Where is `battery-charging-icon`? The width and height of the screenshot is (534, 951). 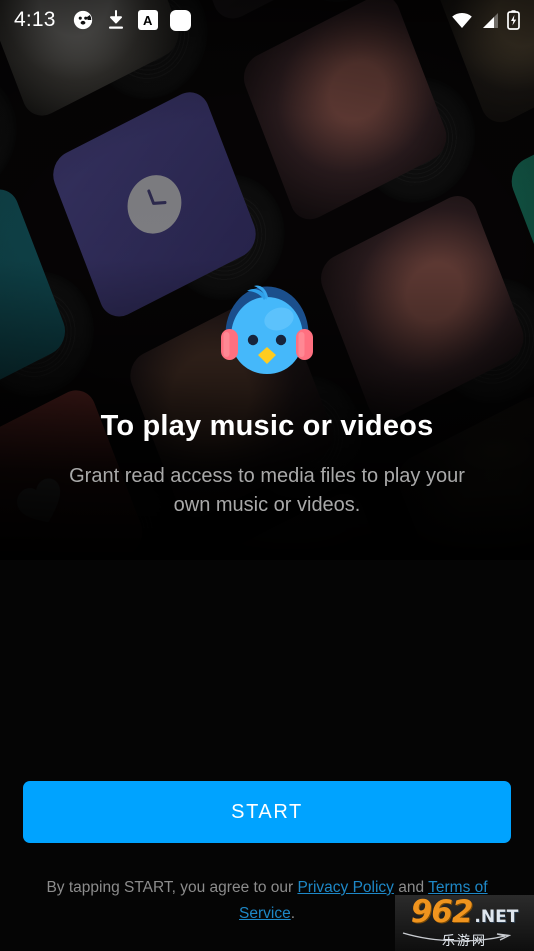
battery-charging-icon is located at coordinates (513, 20).